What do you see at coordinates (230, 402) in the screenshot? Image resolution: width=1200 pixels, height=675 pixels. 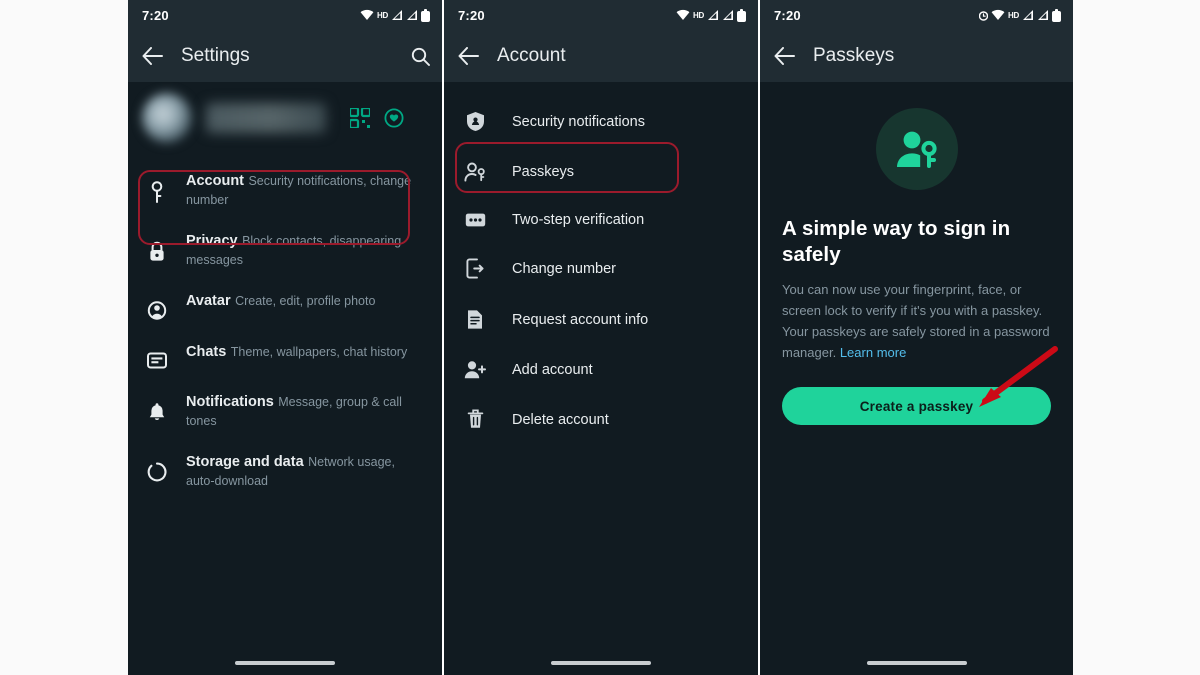 I see `settings-item-title: Notifications` at bounding box center [230, 402].